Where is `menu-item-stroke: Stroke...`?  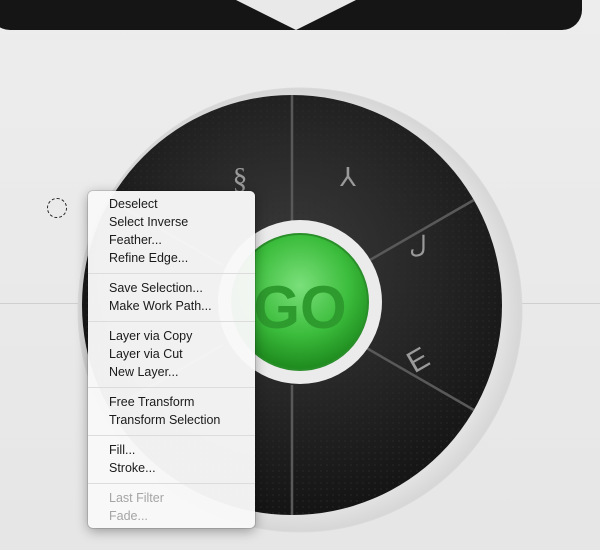 menu-item-stroke: Stroke... is located at coordinates (171, 468).